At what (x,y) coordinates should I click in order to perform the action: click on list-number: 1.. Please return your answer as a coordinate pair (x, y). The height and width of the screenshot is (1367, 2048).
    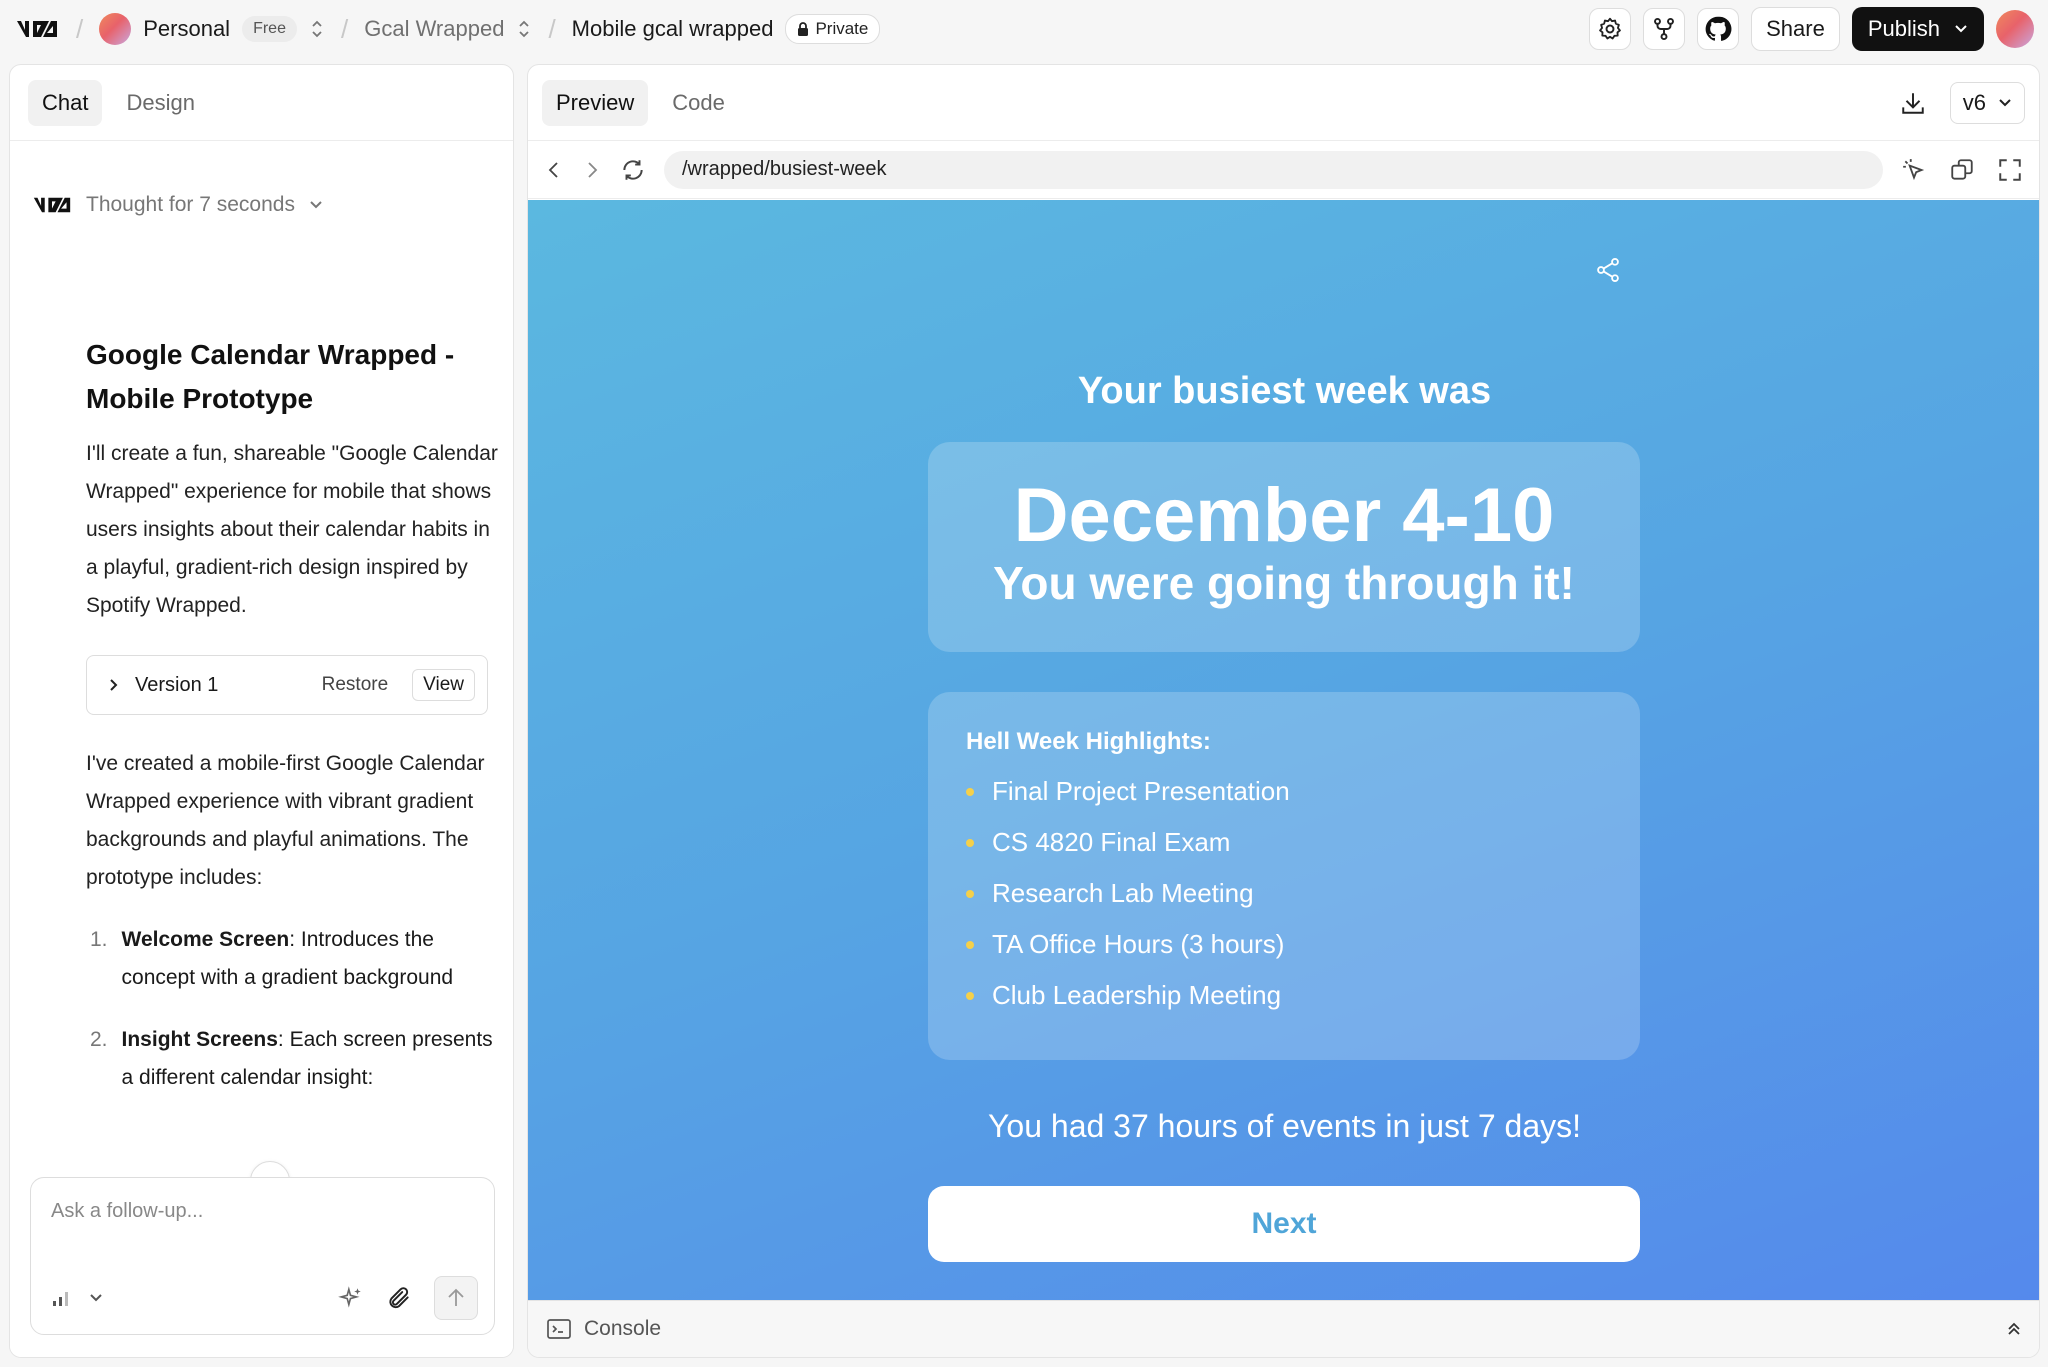
    Looking at the image, I should click on (99, 939).